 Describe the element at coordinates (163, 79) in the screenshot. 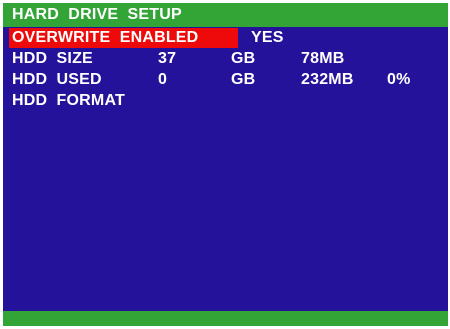

I see `hdd-used-amount: 0` at that location.